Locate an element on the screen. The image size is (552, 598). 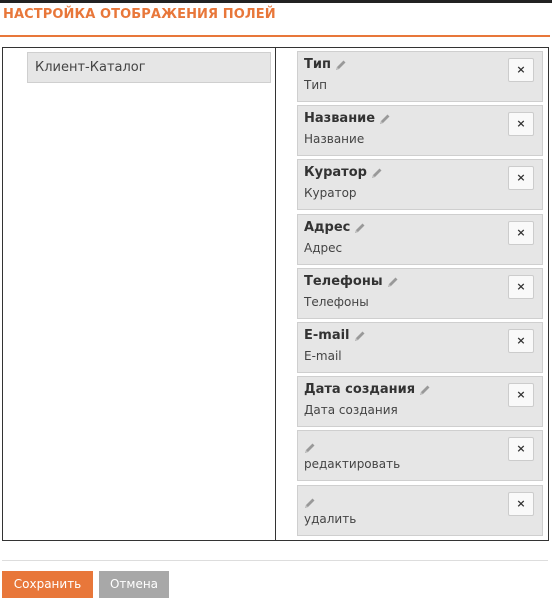
field-item: Адрес Адрес × is located at coordinates (420, 239).